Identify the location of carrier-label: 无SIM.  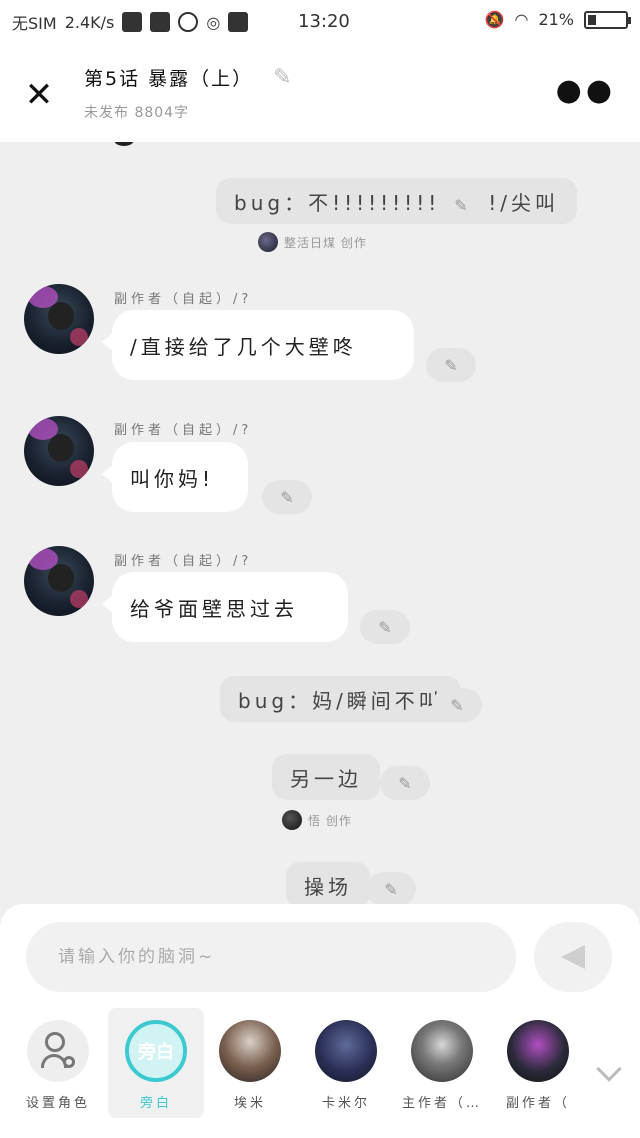
(34, 23).